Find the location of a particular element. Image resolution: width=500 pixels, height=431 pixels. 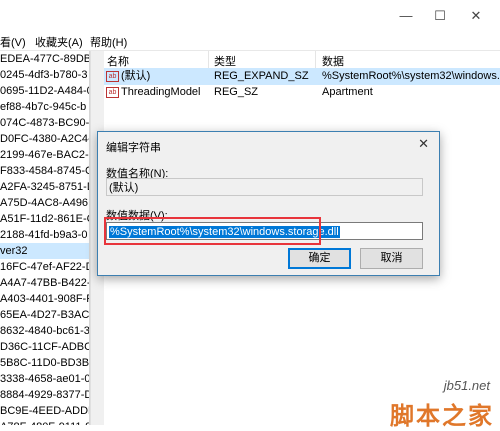

column-header-type: 类型 is located at coordinates (225, 61).